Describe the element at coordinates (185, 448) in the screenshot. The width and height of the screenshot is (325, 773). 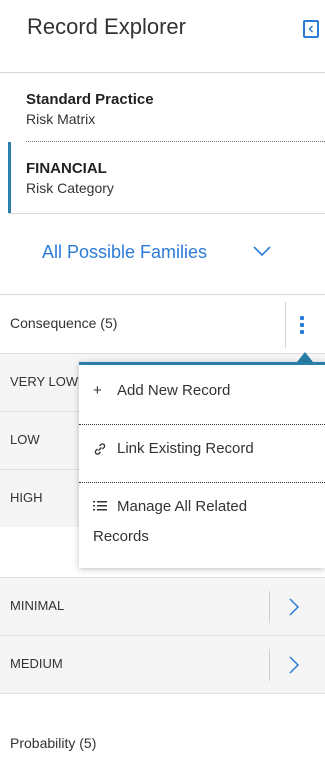
I see `menu-item-label: Link Existing Record` at that location.